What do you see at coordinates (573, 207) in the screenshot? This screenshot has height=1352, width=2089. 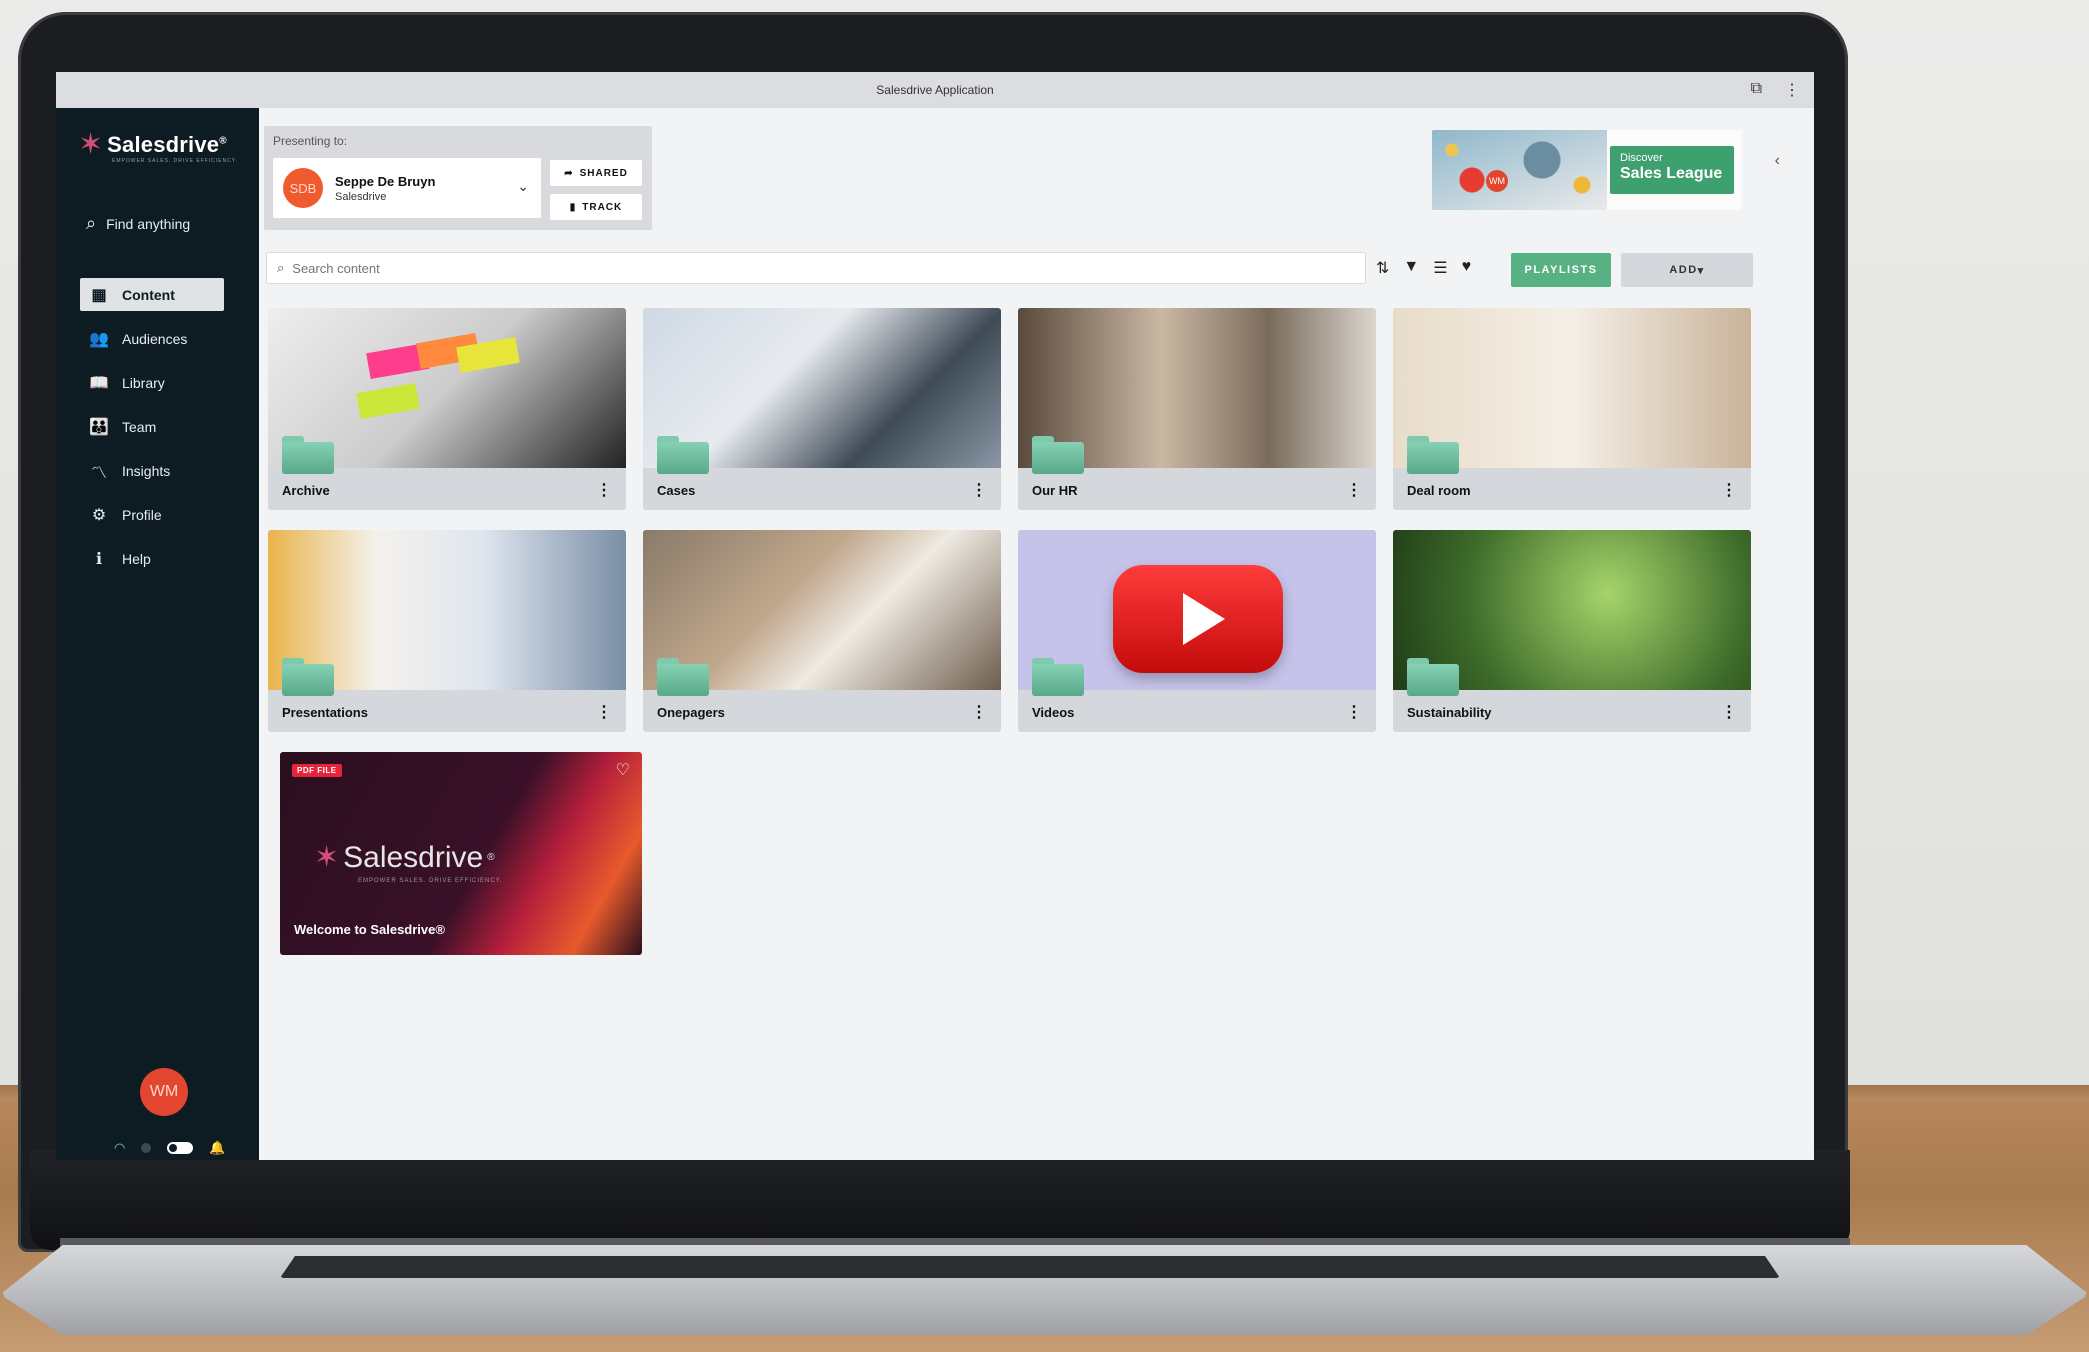 I see `bar-chart-icon: ▮` at bounding box center [573, 207].